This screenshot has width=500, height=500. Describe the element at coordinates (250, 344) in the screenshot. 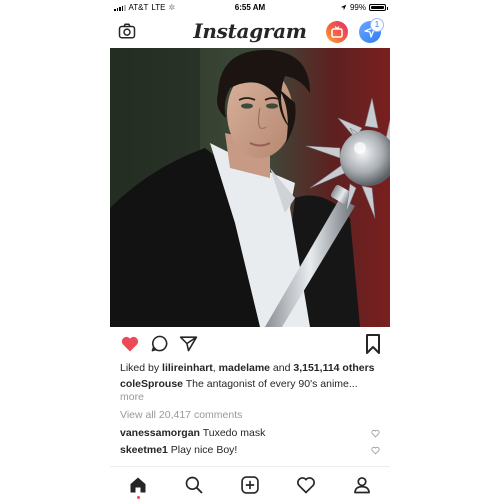

I see `post-actions` at that location.